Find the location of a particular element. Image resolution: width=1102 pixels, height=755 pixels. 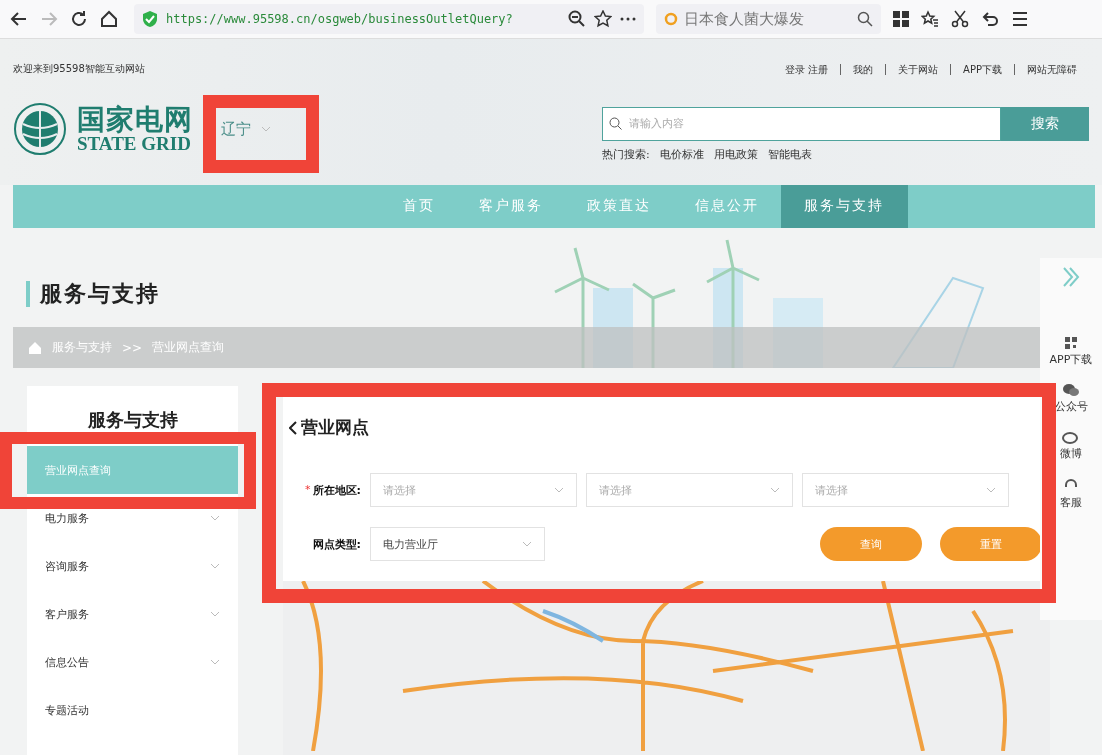

url-text: https://www.95598.cn/osgweb/businessOutletQuery? is located at coordinates (340, 19).